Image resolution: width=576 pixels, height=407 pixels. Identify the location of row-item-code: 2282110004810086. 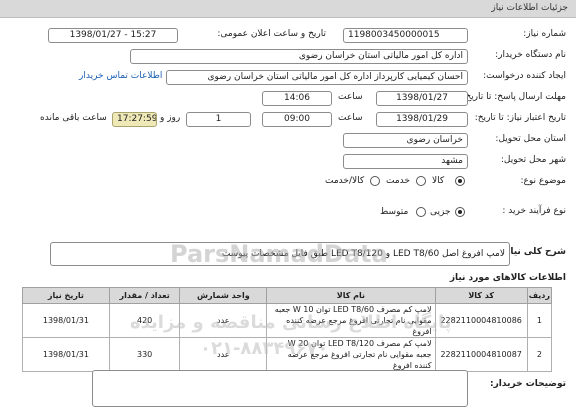
(481, 320).